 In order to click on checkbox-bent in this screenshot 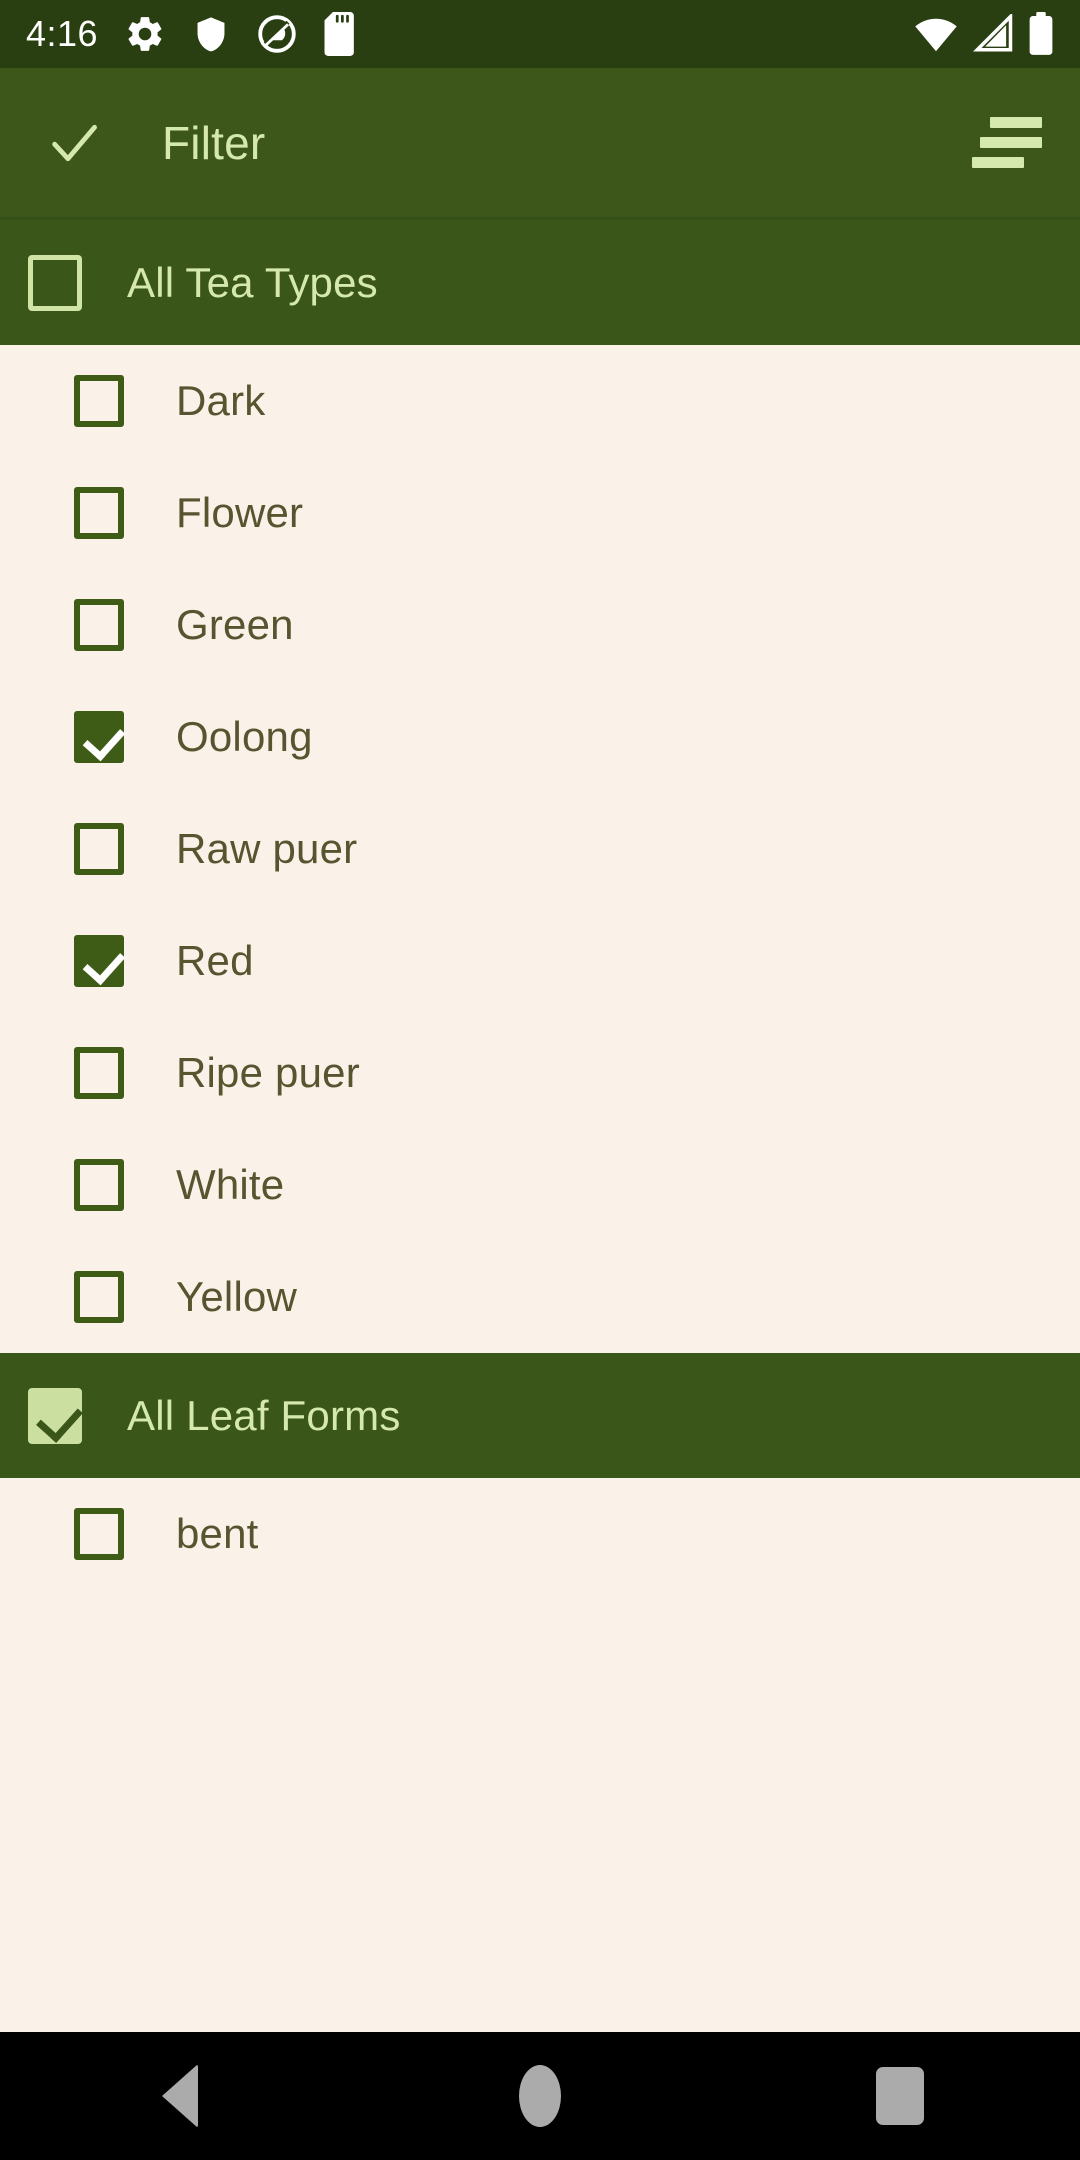, I will do `click(99, 1534)`.